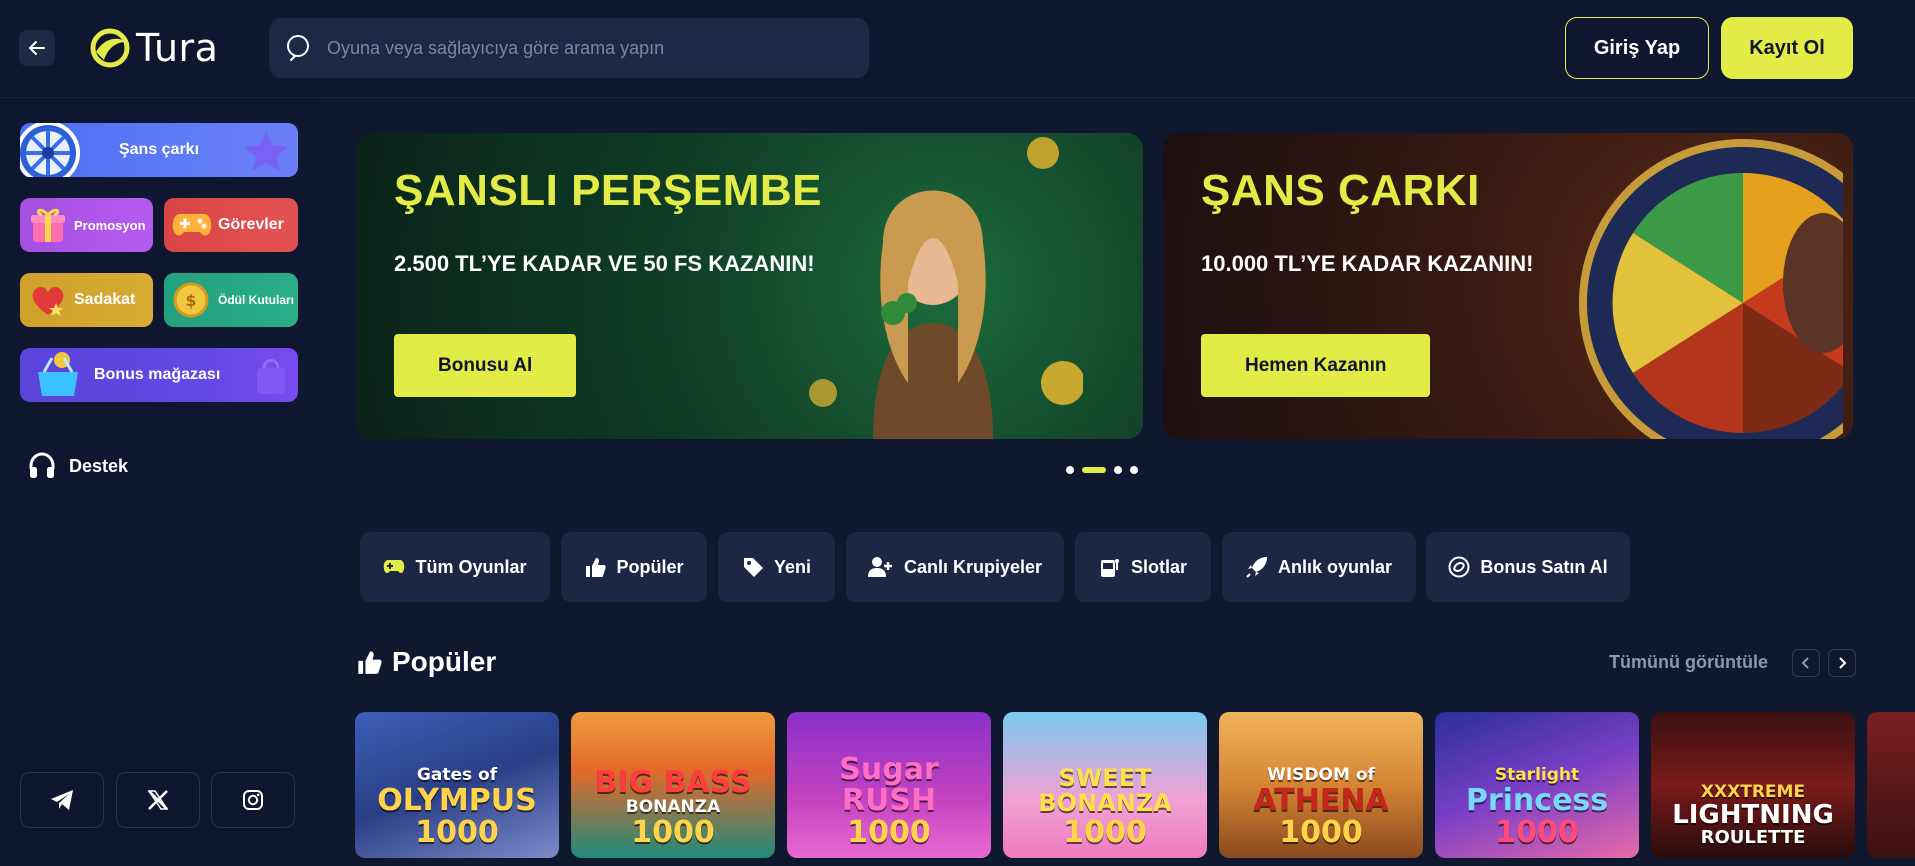 The height and width of the screenshot is (866, 1915). I want to click on tab-new: Yeni, so click(776, 567).